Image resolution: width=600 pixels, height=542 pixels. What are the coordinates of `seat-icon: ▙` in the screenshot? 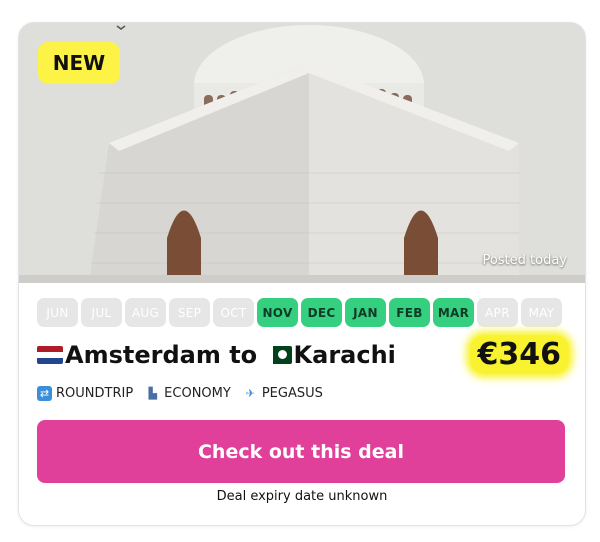 It's located at (152, 393).